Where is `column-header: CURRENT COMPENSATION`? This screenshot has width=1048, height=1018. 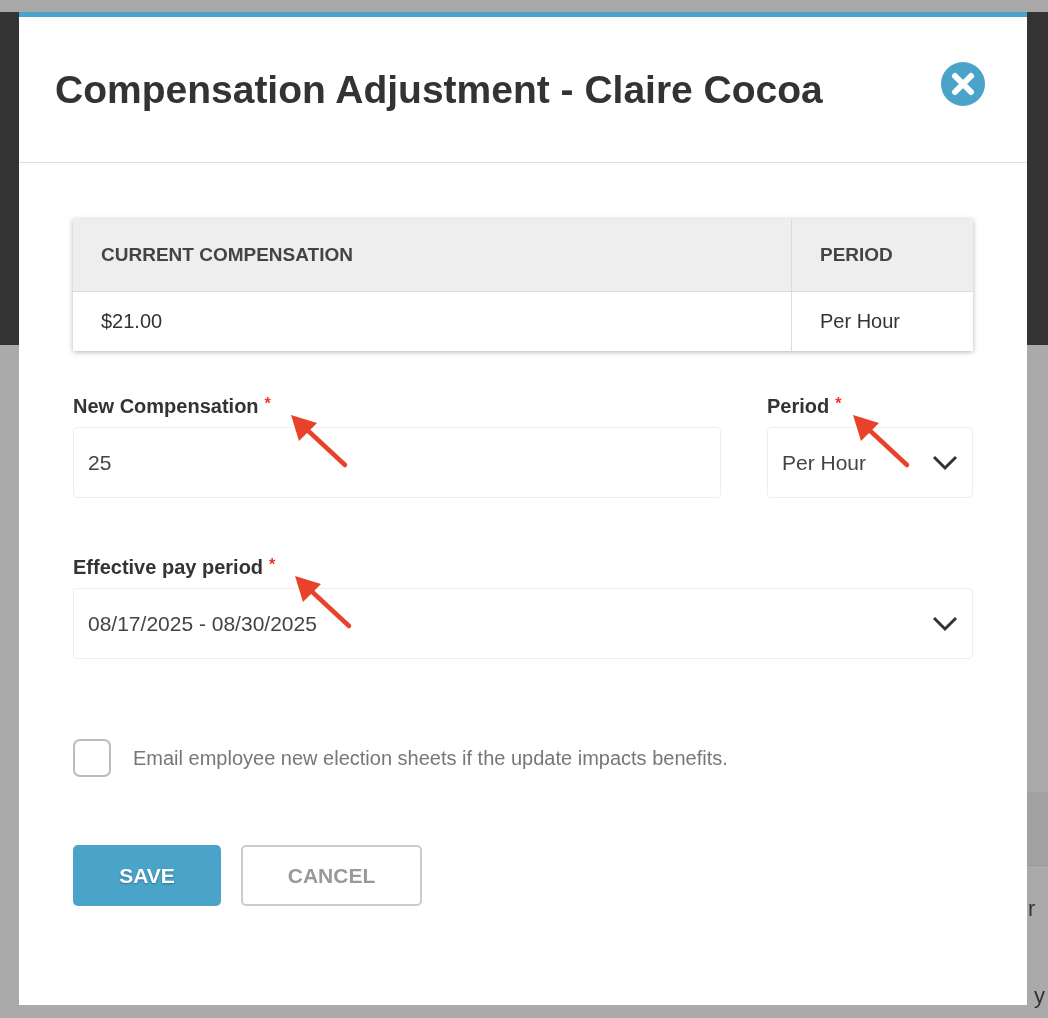 column-header: CURRENT COMPENSATION is located at coordinates (432, 255).